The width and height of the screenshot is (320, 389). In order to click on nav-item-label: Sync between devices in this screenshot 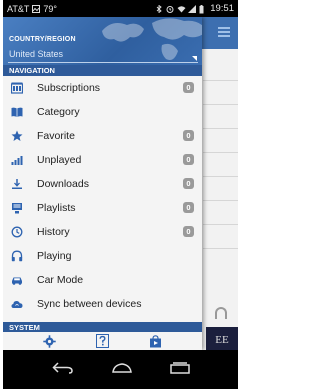, I will do `click(89, 304)`.